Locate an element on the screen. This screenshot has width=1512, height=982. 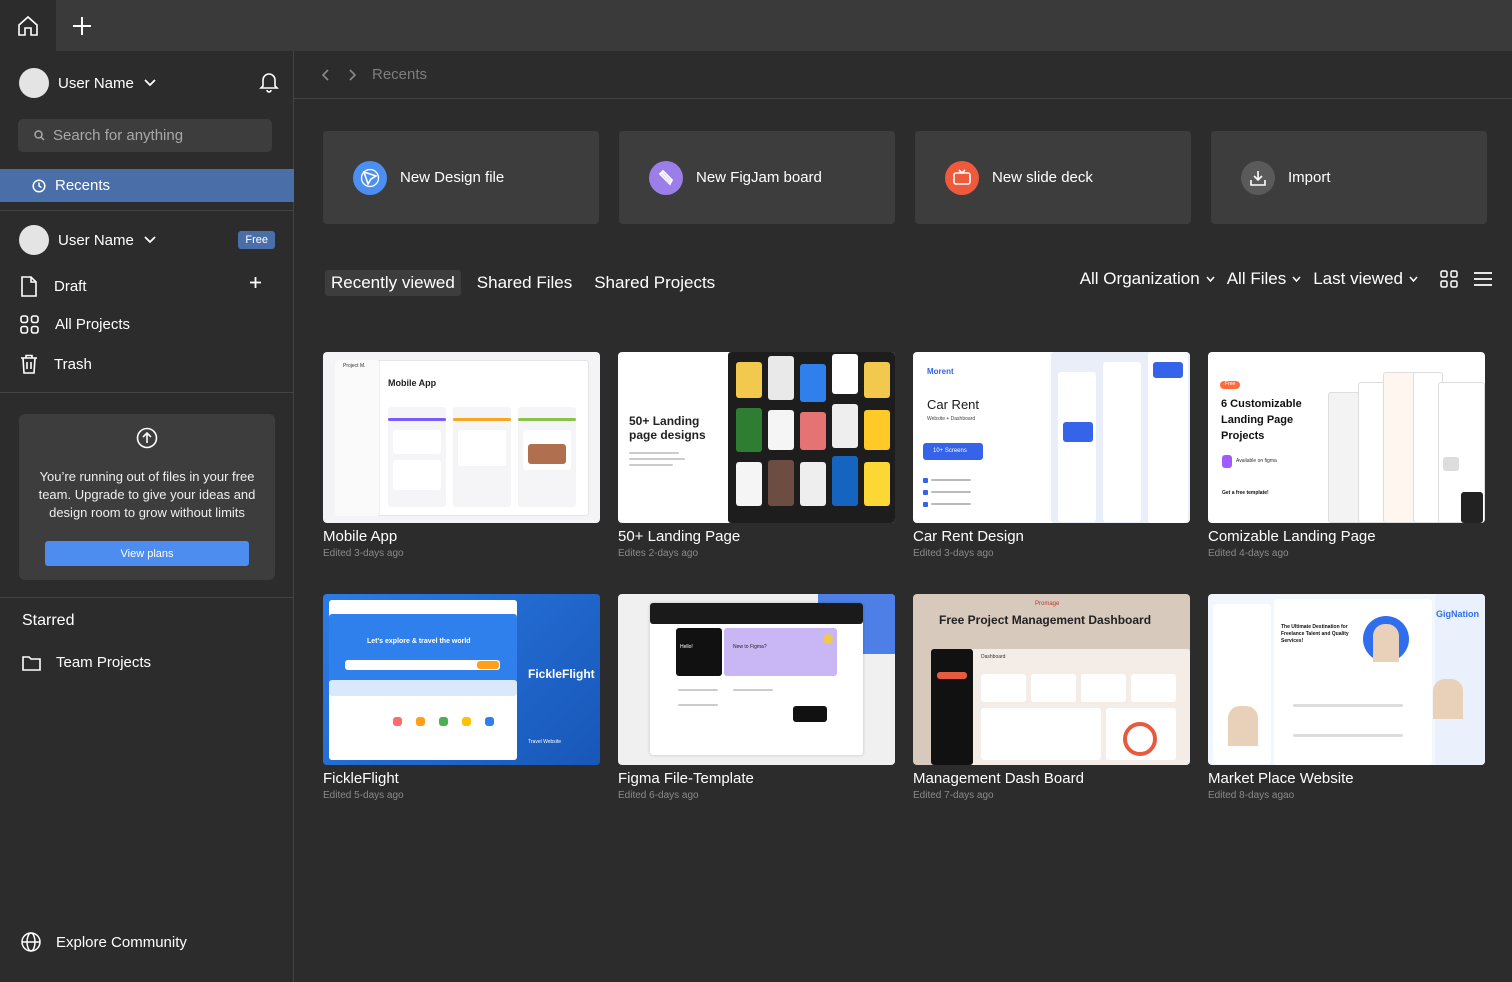
thumb-tag: Free is located at coordinates (1230, 384).